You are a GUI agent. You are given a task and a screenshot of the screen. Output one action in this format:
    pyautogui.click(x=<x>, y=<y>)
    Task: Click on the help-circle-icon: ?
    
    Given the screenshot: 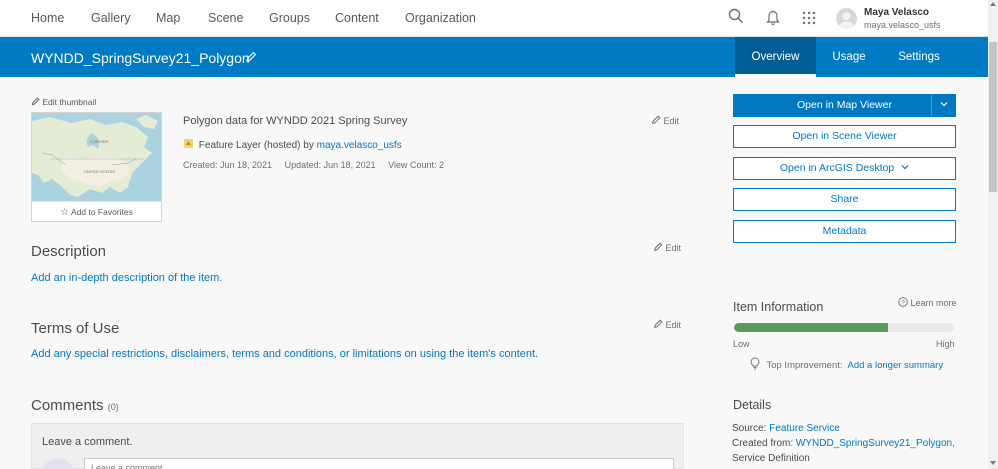 What is the action you would take?
    pyautogui.click(x=903, y=302)
    